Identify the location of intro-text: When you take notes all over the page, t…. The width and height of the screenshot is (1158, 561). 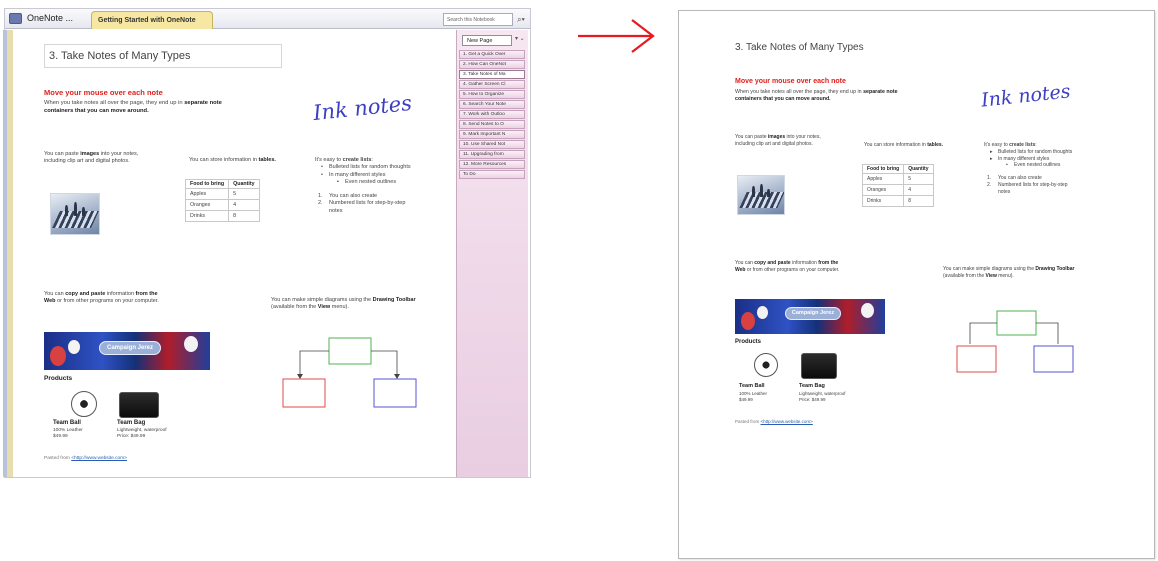
(799, 92).